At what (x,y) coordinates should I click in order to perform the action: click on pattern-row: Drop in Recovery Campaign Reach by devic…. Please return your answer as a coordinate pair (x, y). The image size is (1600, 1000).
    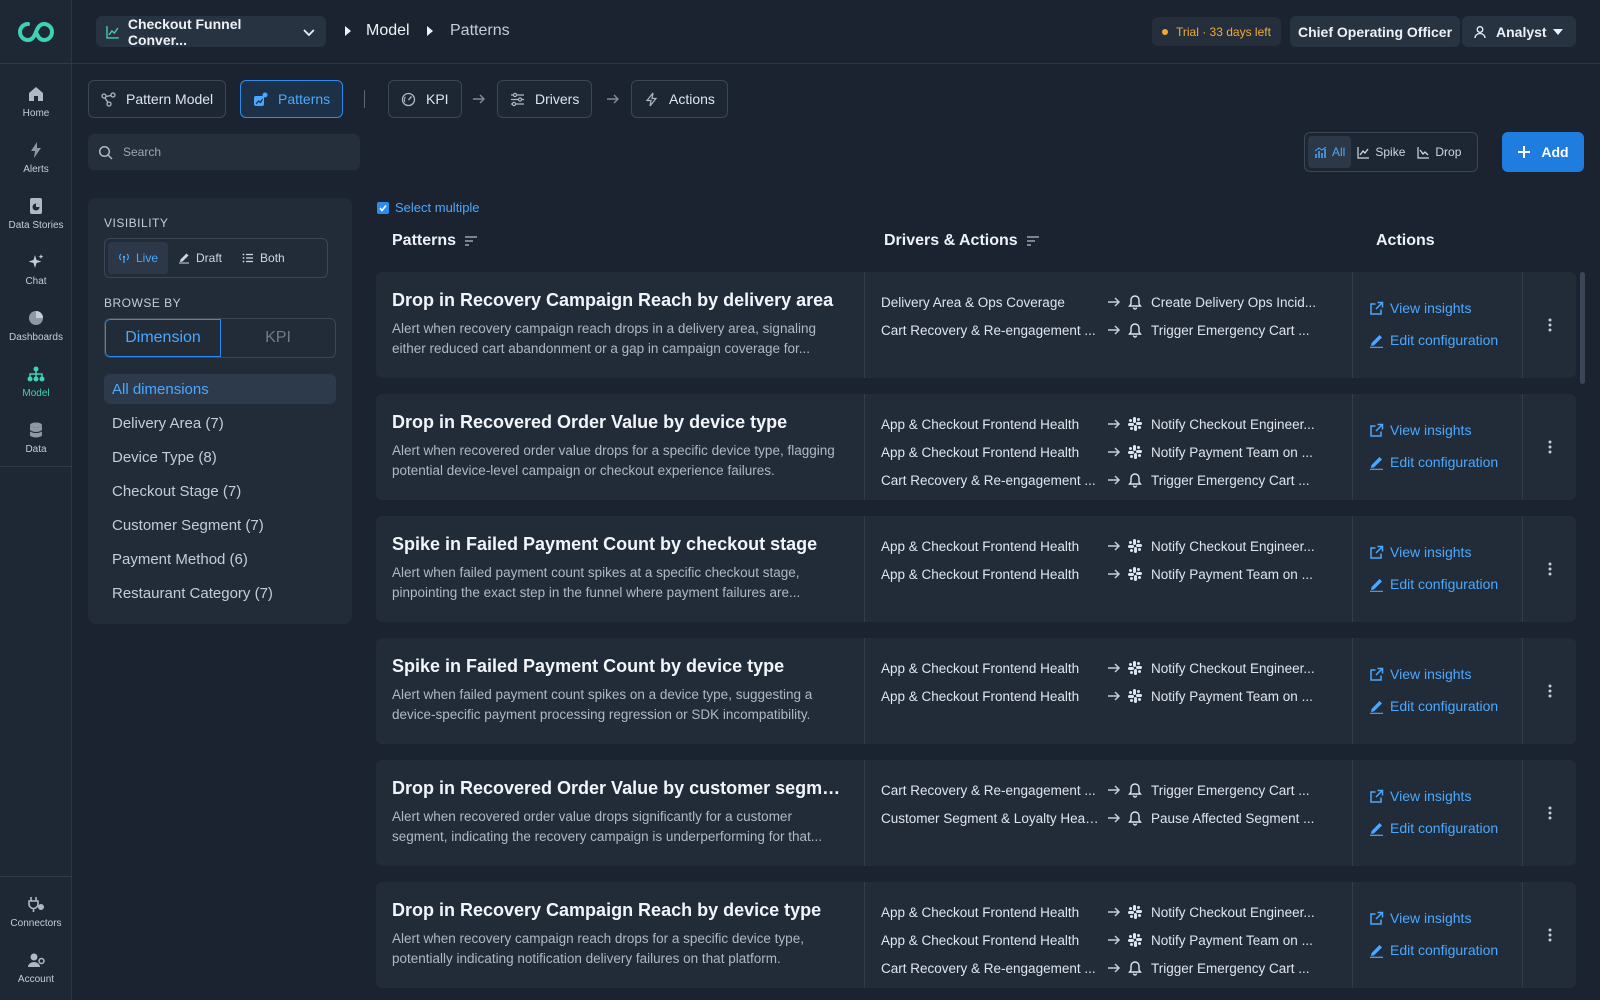
    Looking at the image, I should click on (976, 935).